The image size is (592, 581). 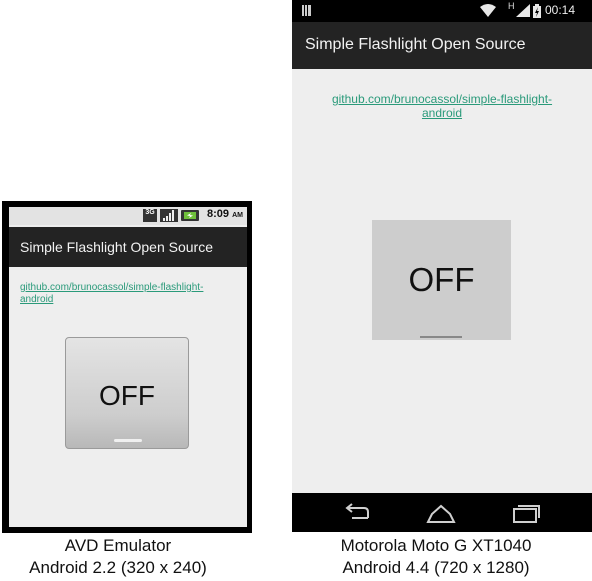 What do you see at coordinates (118, 545) in the screenshot?
I see `avd-caption-line1: AVD Emulator` at bounding box center [118, 545].